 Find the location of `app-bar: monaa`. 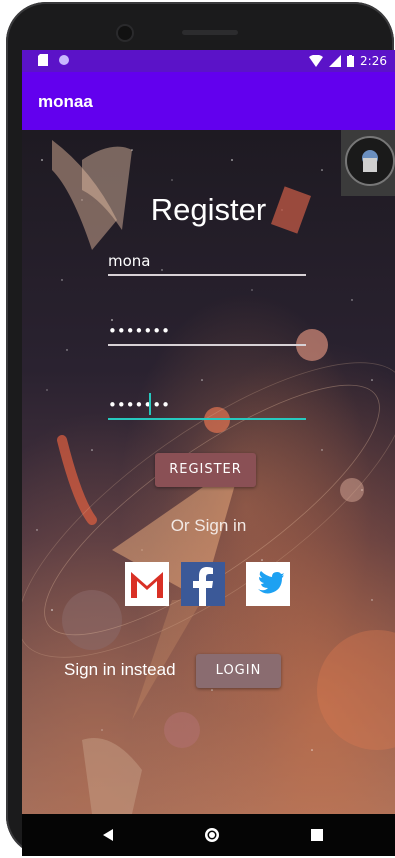

app-bar: monaa is located at coordinates (208, 101).